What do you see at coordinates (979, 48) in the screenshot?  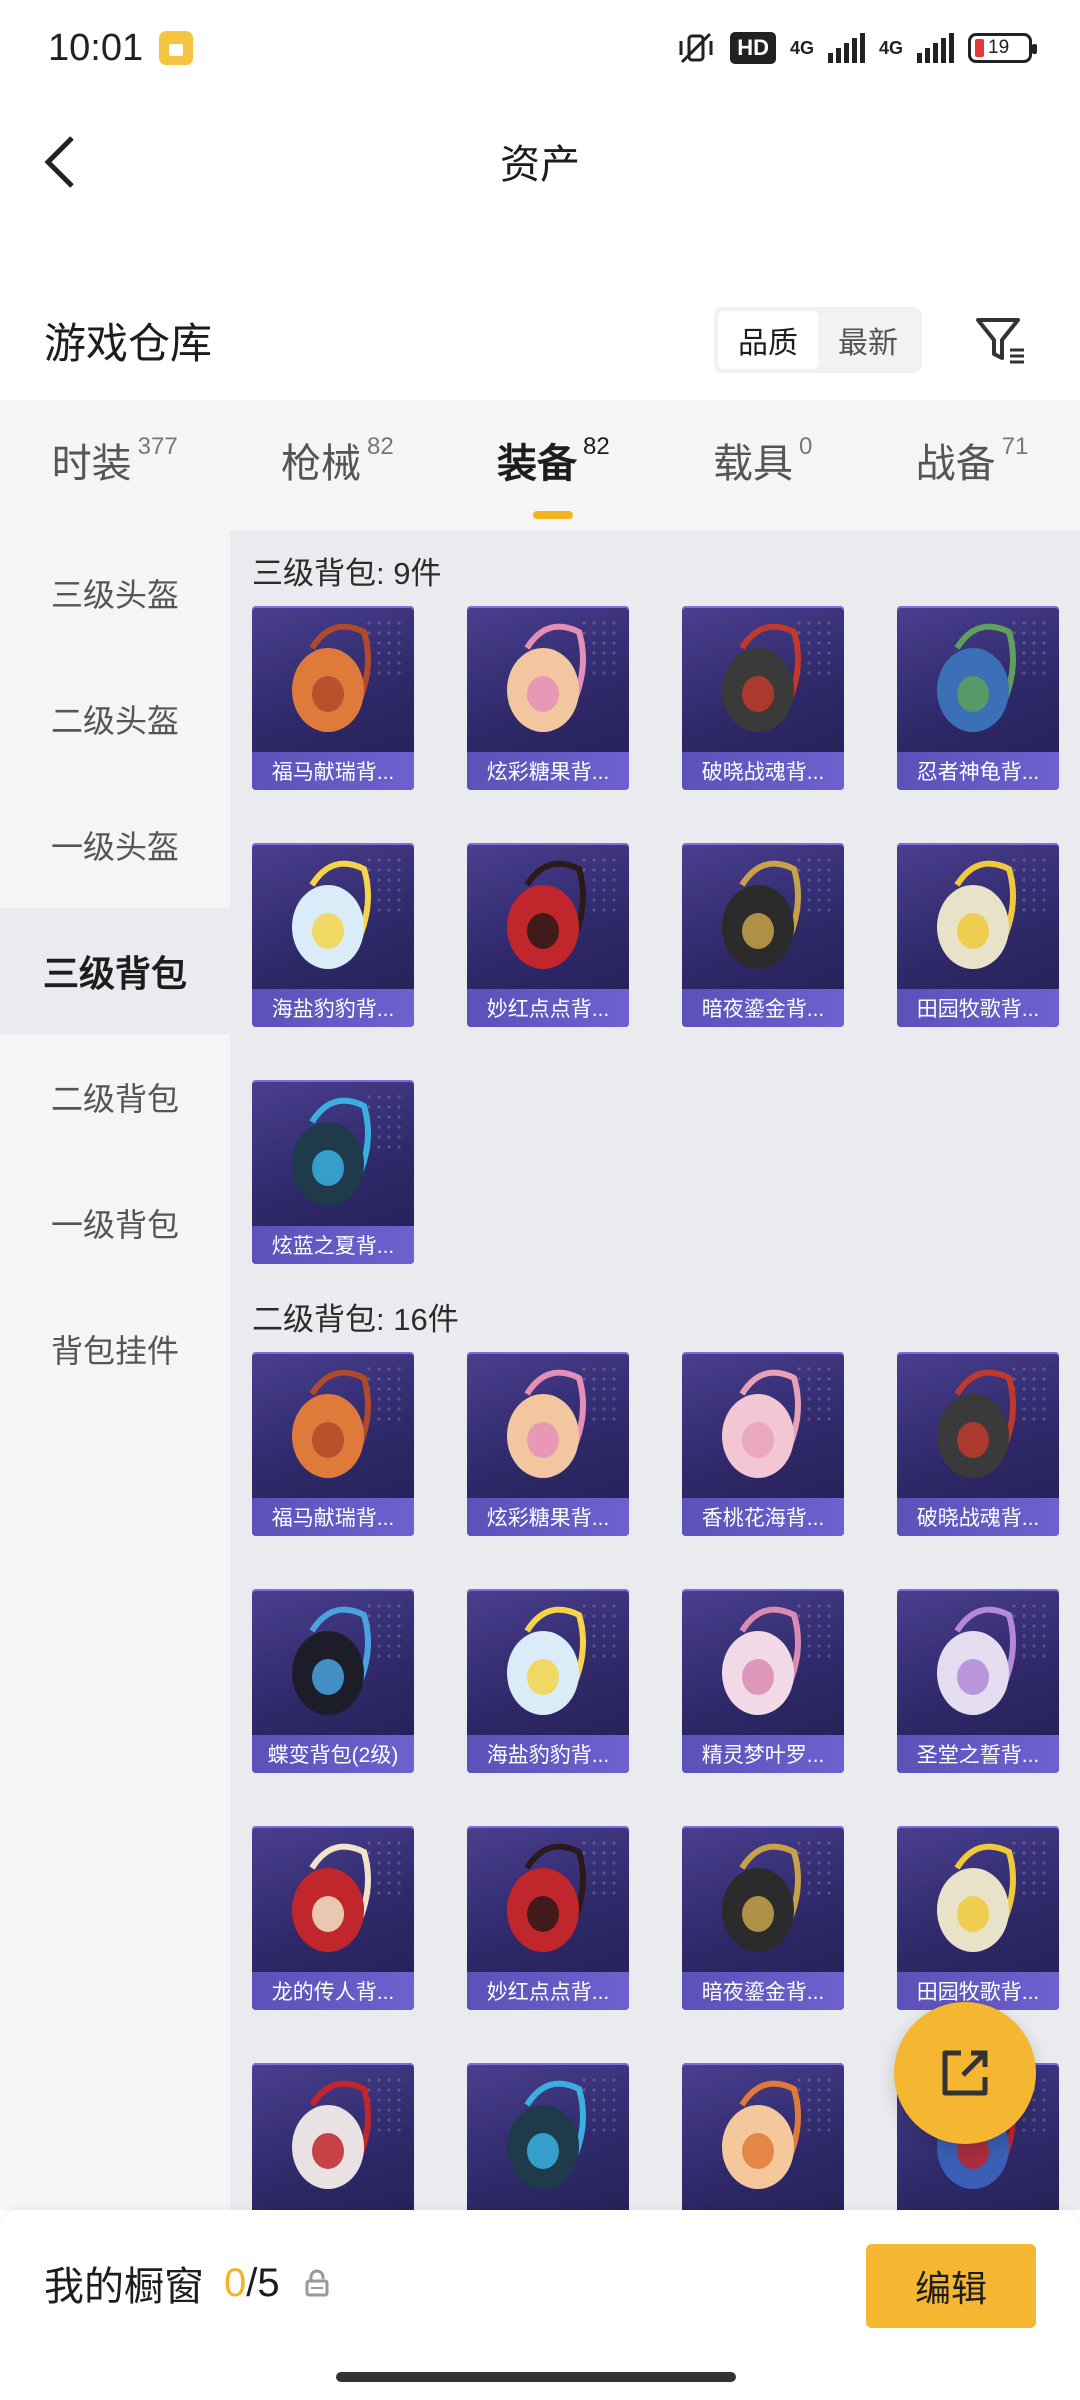 I see `battery-level` at bounding box center [979, 48].